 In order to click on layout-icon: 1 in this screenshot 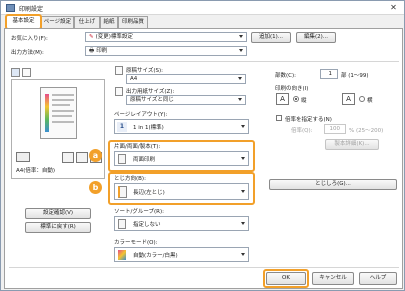, I will do `click(122, 127)`.